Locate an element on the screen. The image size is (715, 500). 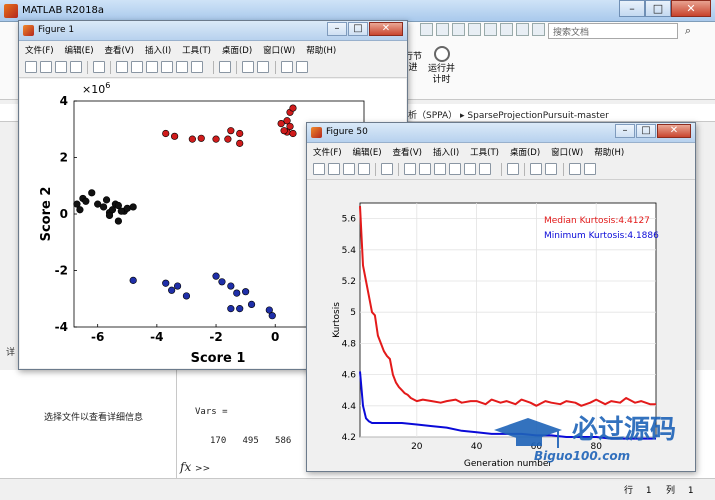
command-output-values: 170 495 586 72 is located at coordinates (264, 441).